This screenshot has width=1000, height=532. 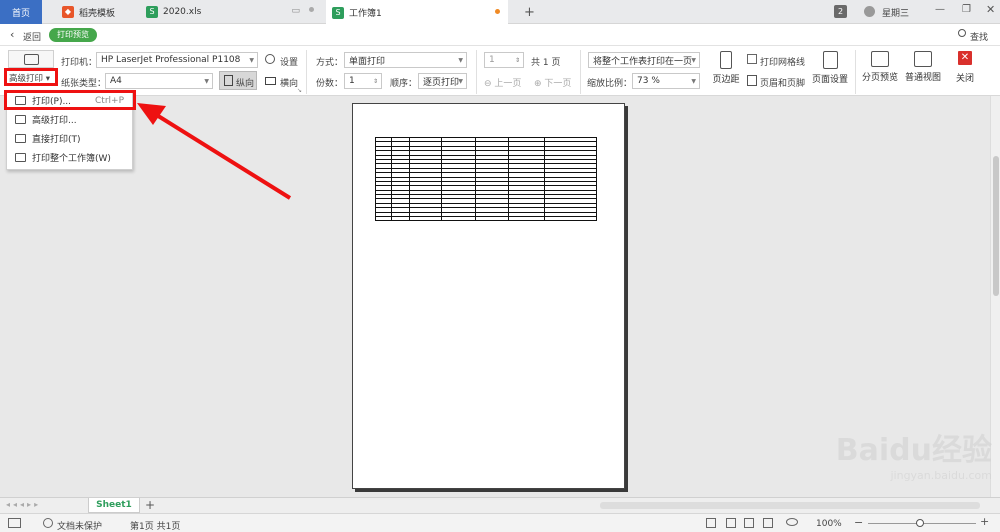 What do you see at coordinates (920, 523) in the screenshot?
I see `zoom-slider-thumb` at bounding box center [920, 523].